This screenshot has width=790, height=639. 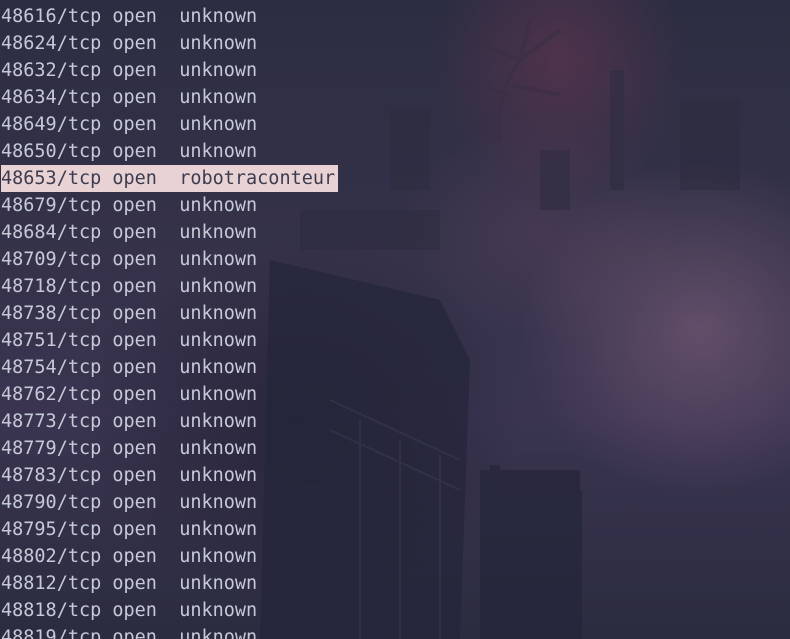 I want to click on terminal-line: 48779/tcp open unknown, so click(x=395, y=448).